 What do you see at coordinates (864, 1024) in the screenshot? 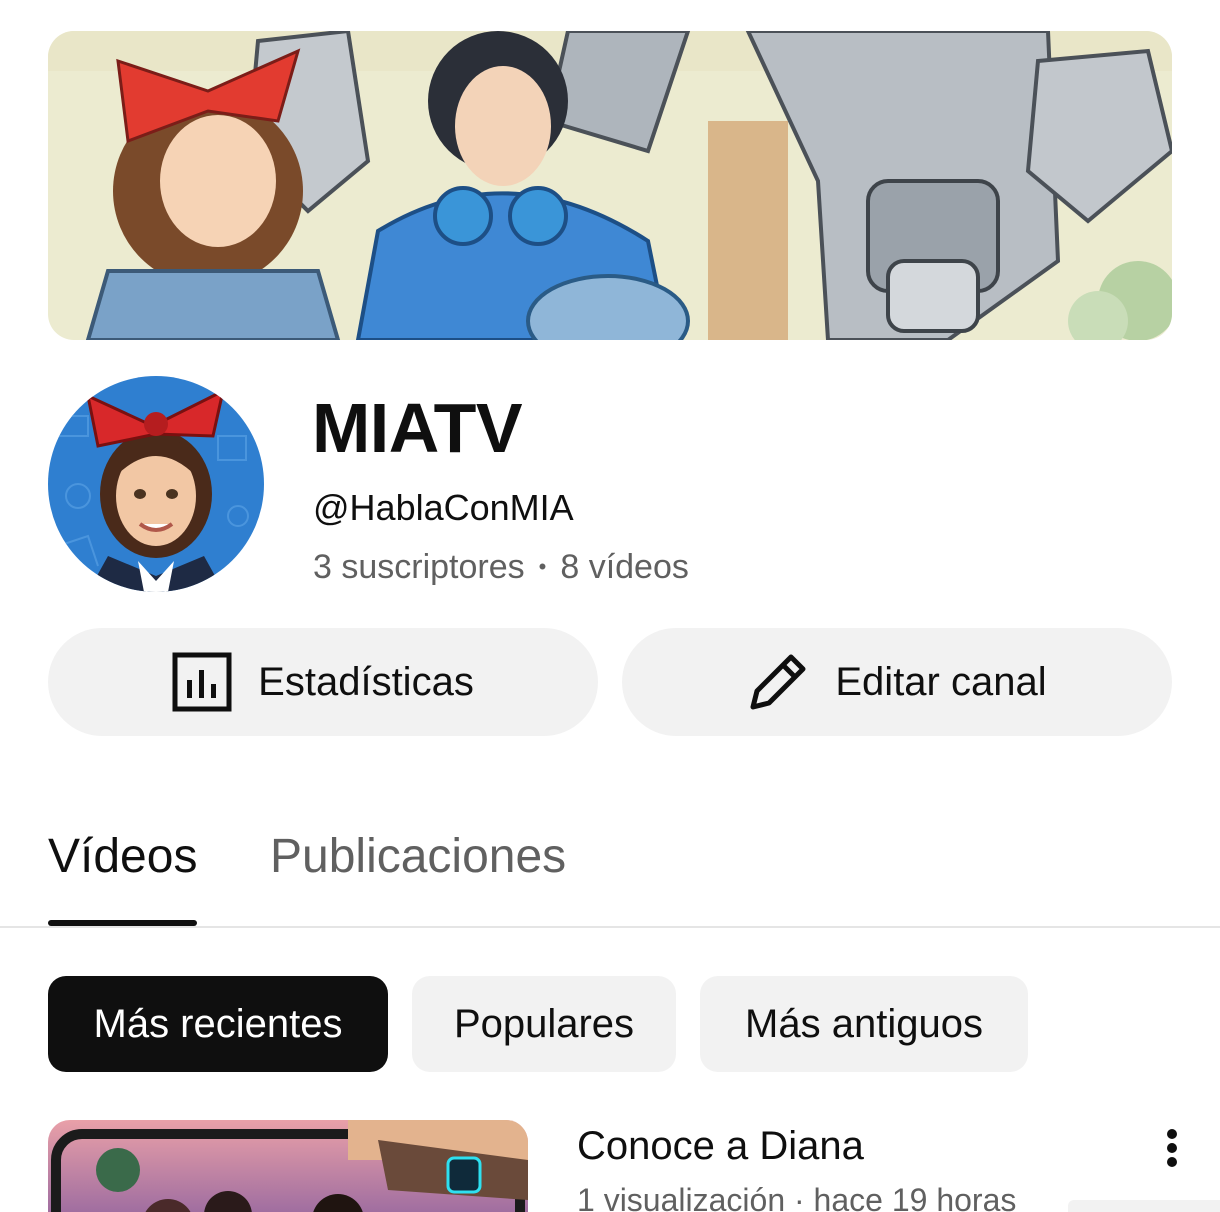
I see `filter-chip-oldest: Más antiguos` at bounding box center [864, 1024].